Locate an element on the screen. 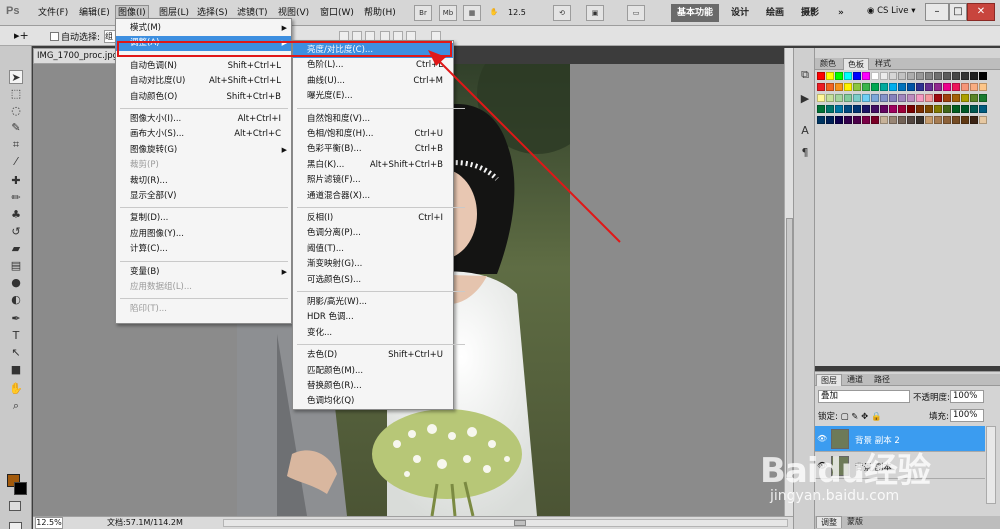  brush-icon: ✏ is located at coordinates (16, 198).